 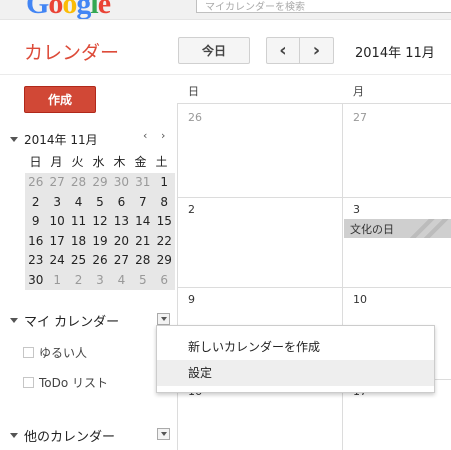 What do you see at coordinates (72, 53) in the screenshot?
I see `app-title: カレンダー` at bounding box center [72, 53].